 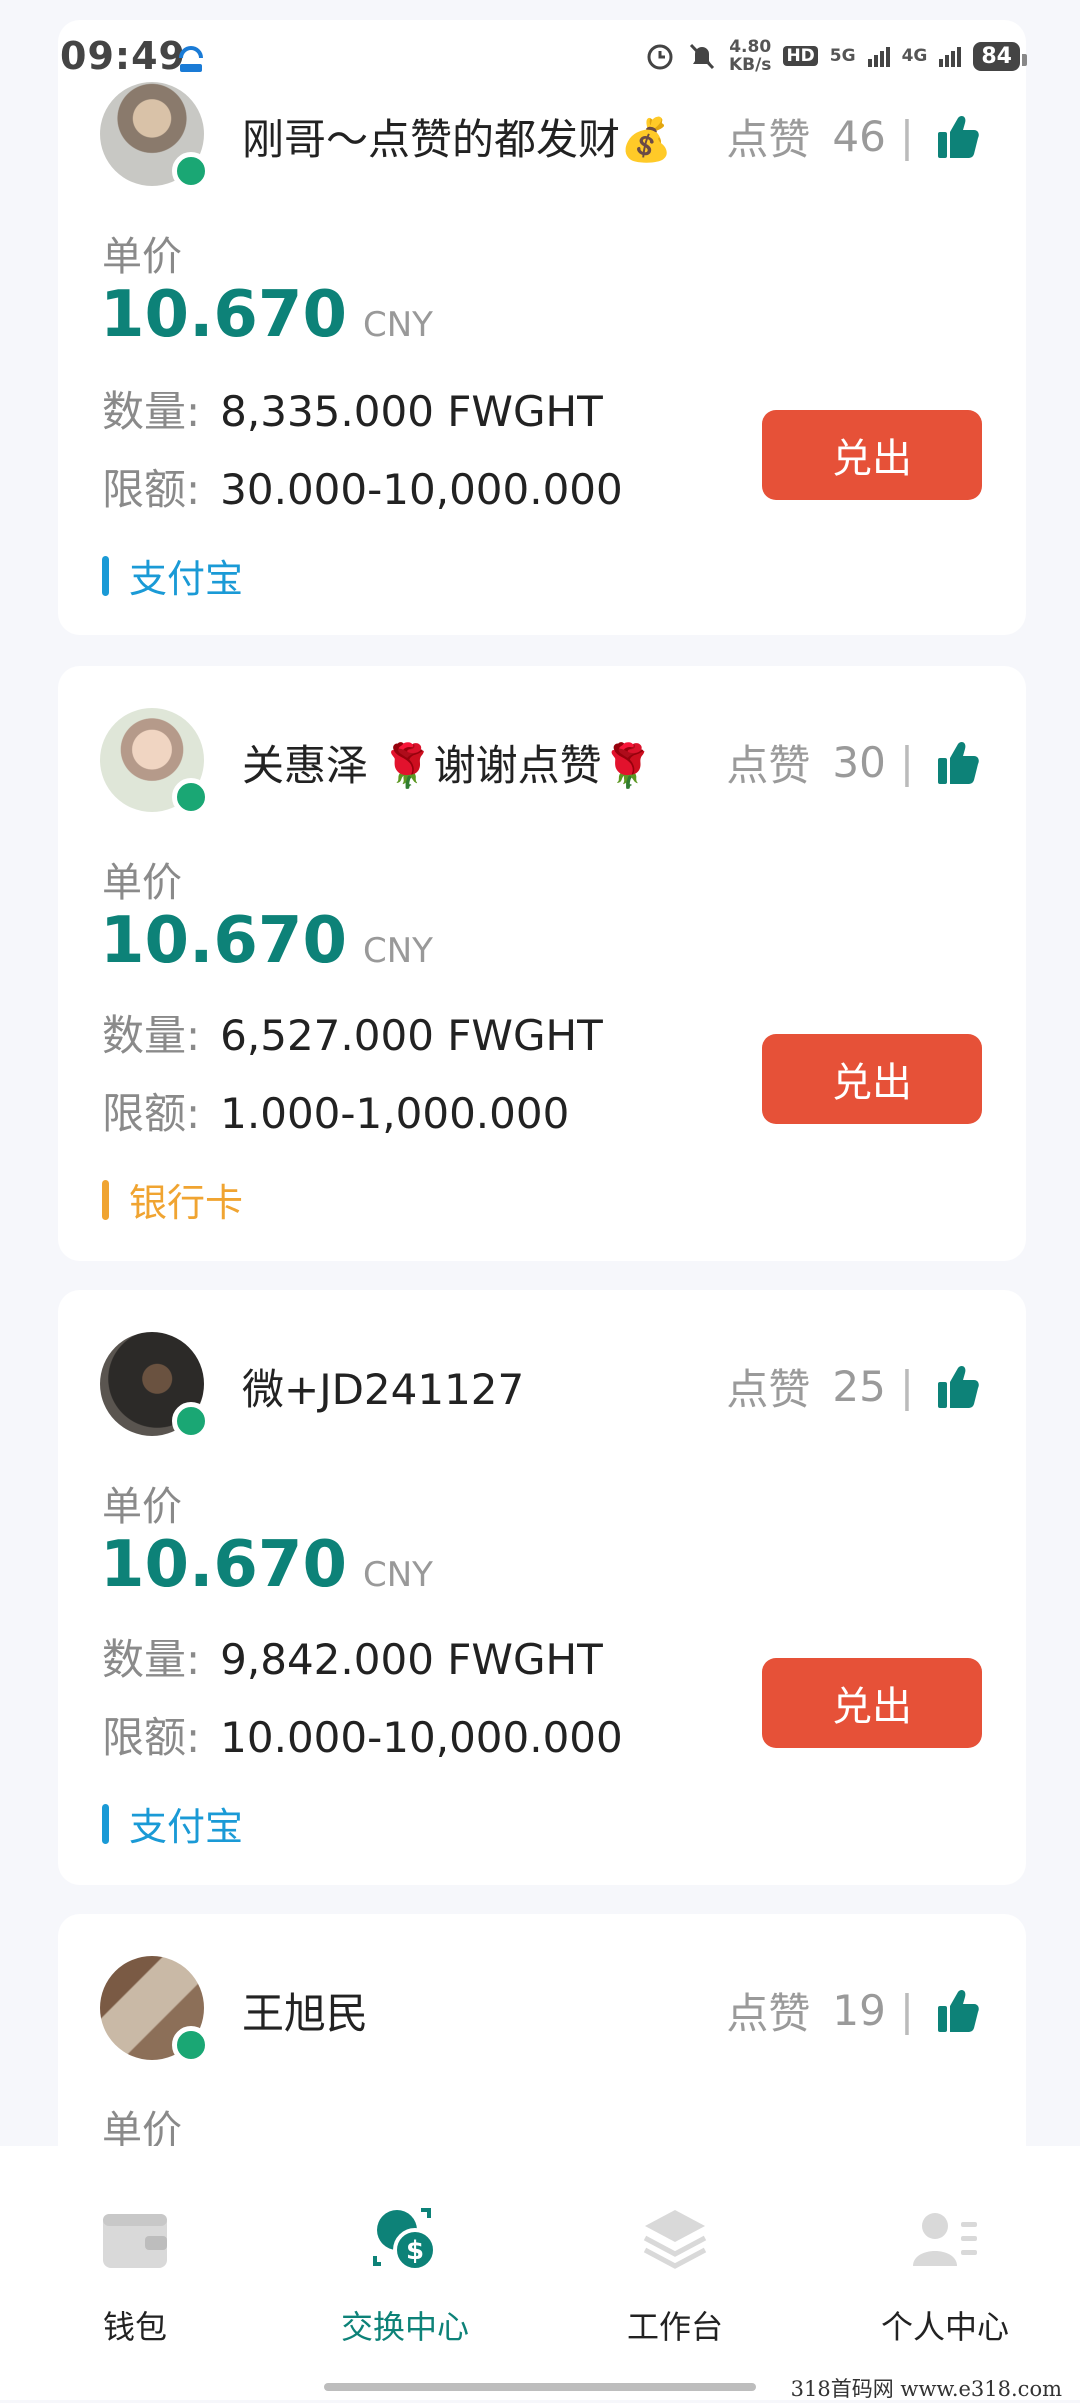 I want to click on status-icons: 4.80 KB/s HD 5G 4G 84, so click(x=836, y=56).